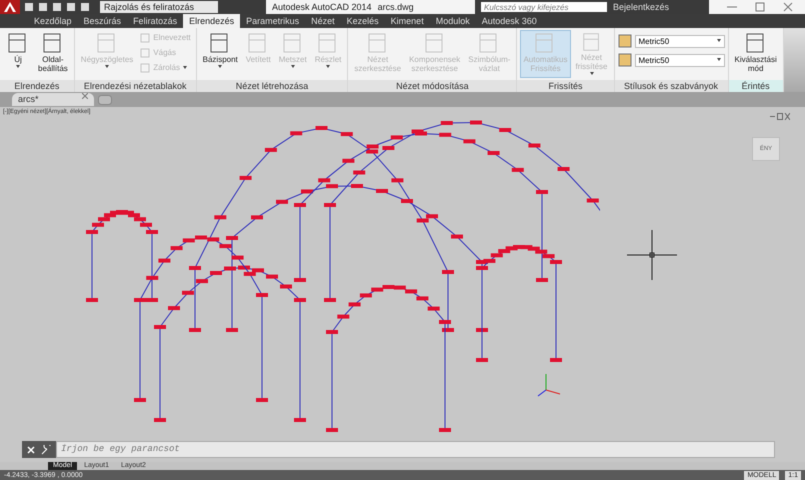 This screenshot has height=480, width=805. What do you see at coordinates (509, 21) in the screenshot?
I see `ribbon-tab: Autodesk 360` at bounding box center [509, 21].